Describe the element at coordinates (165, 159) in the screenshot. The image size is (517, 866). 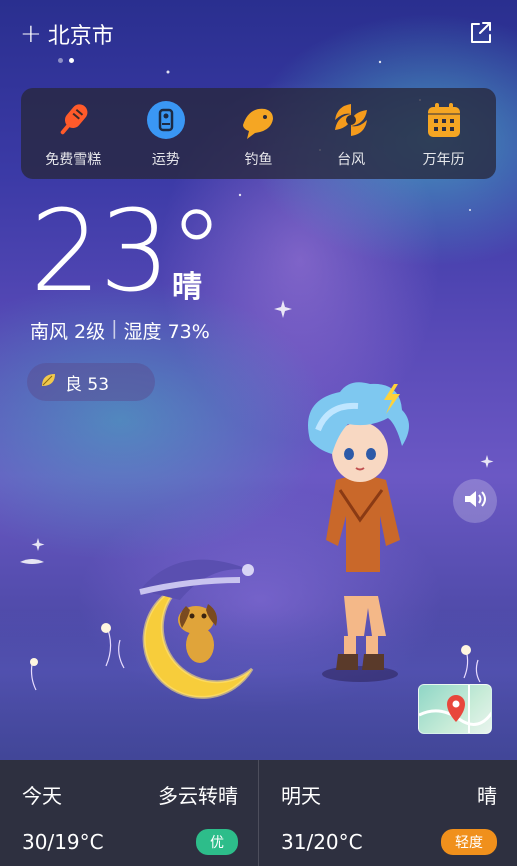
I see `tool-label: 运势` at that location.